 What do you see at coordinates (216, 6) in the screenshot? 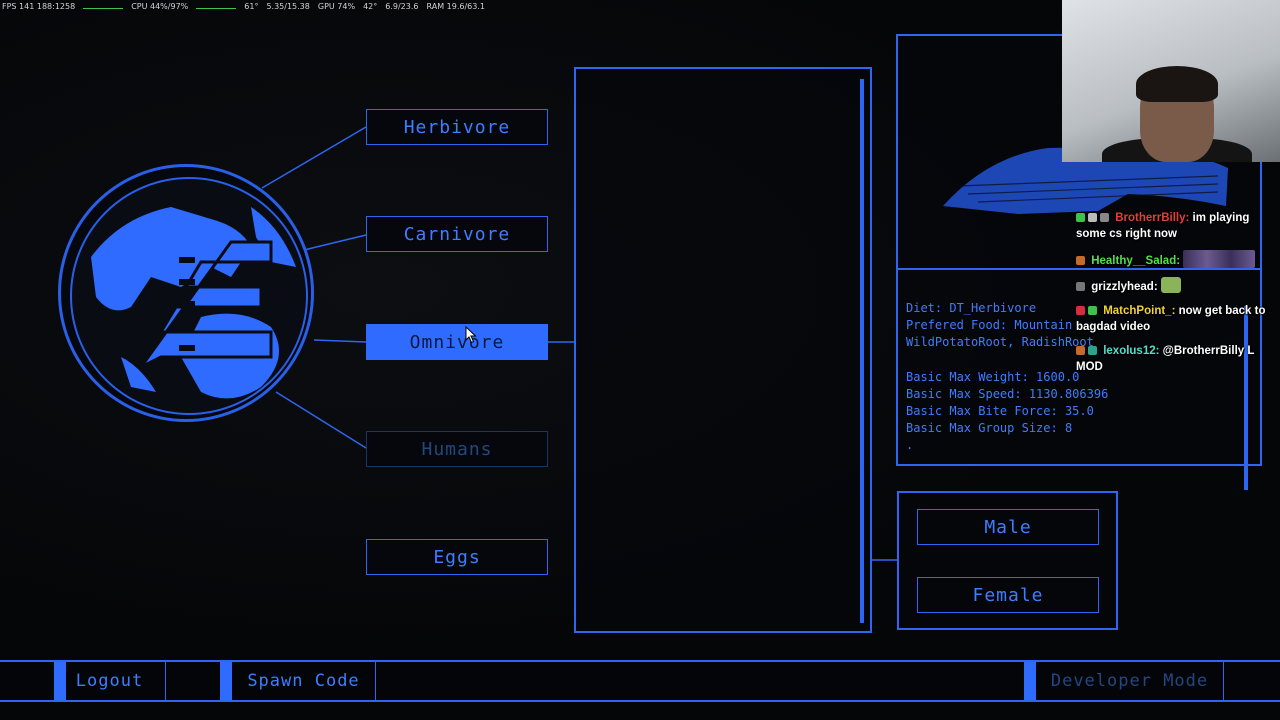
I see `cpu-graph` at bounding box center [216, 6].